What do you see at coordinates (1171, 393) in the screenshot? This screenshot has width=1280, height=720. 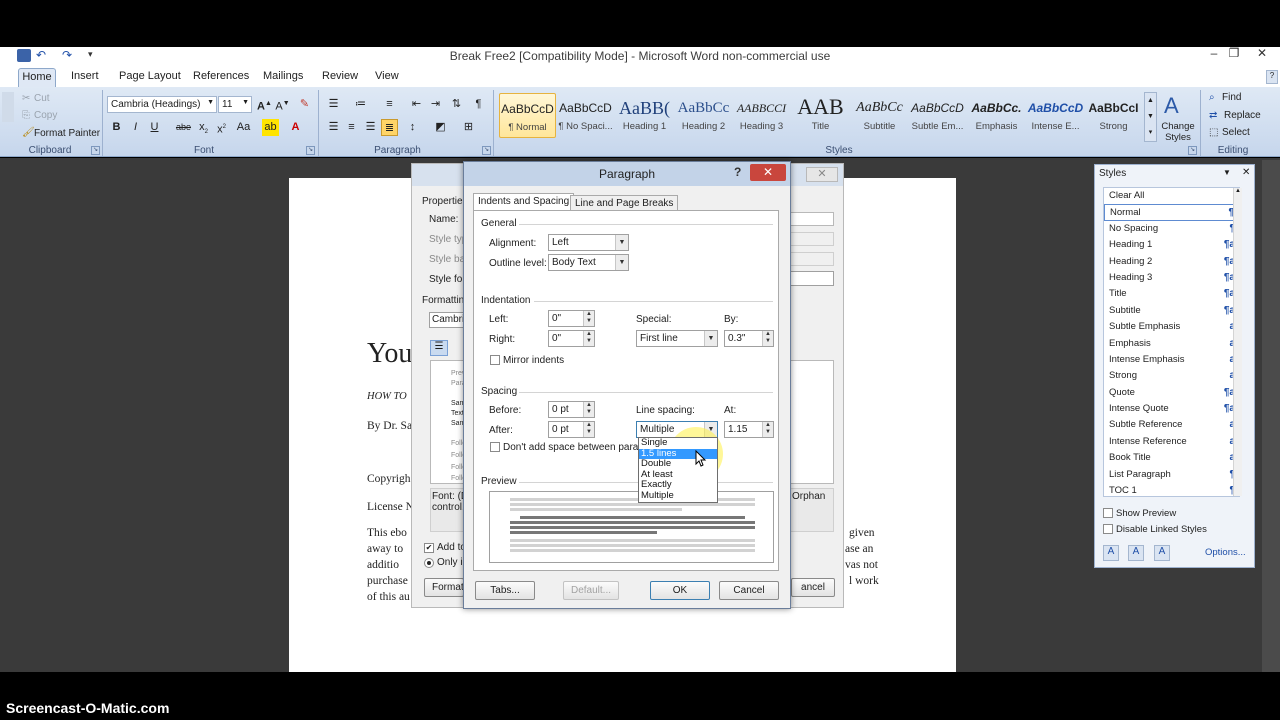 I see `style-item-quote: Quote ¶a` at bounding box center [1171, 393].